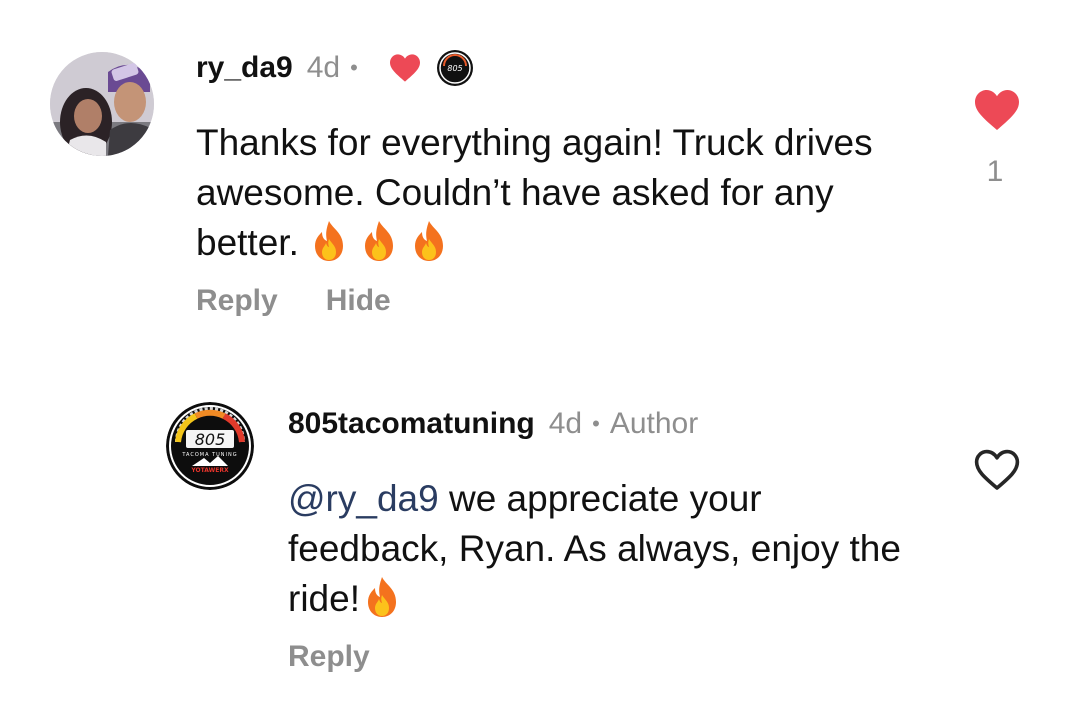 This screenshot has width=1080, height=705. What do you see at coordinates (405, 68) in the screenshot?
I see `creator-liked-heart-icon` at bounding box center [405, 68].